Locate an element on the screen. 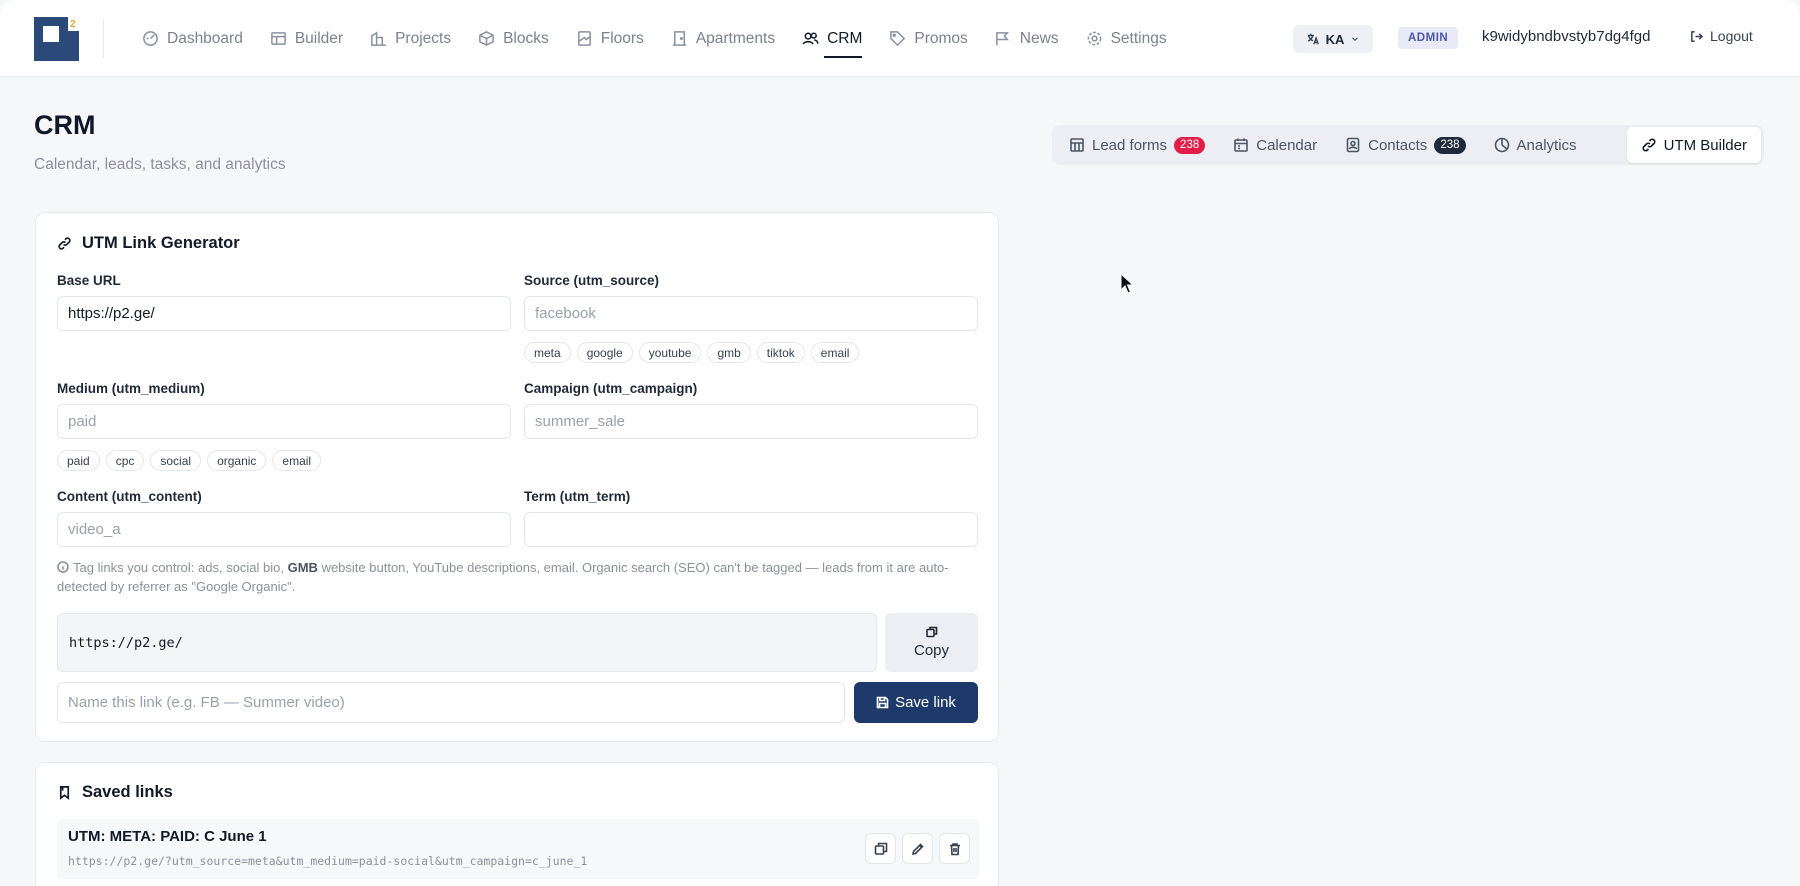  nav-label: Apartments is located at coordinates (735, 38).